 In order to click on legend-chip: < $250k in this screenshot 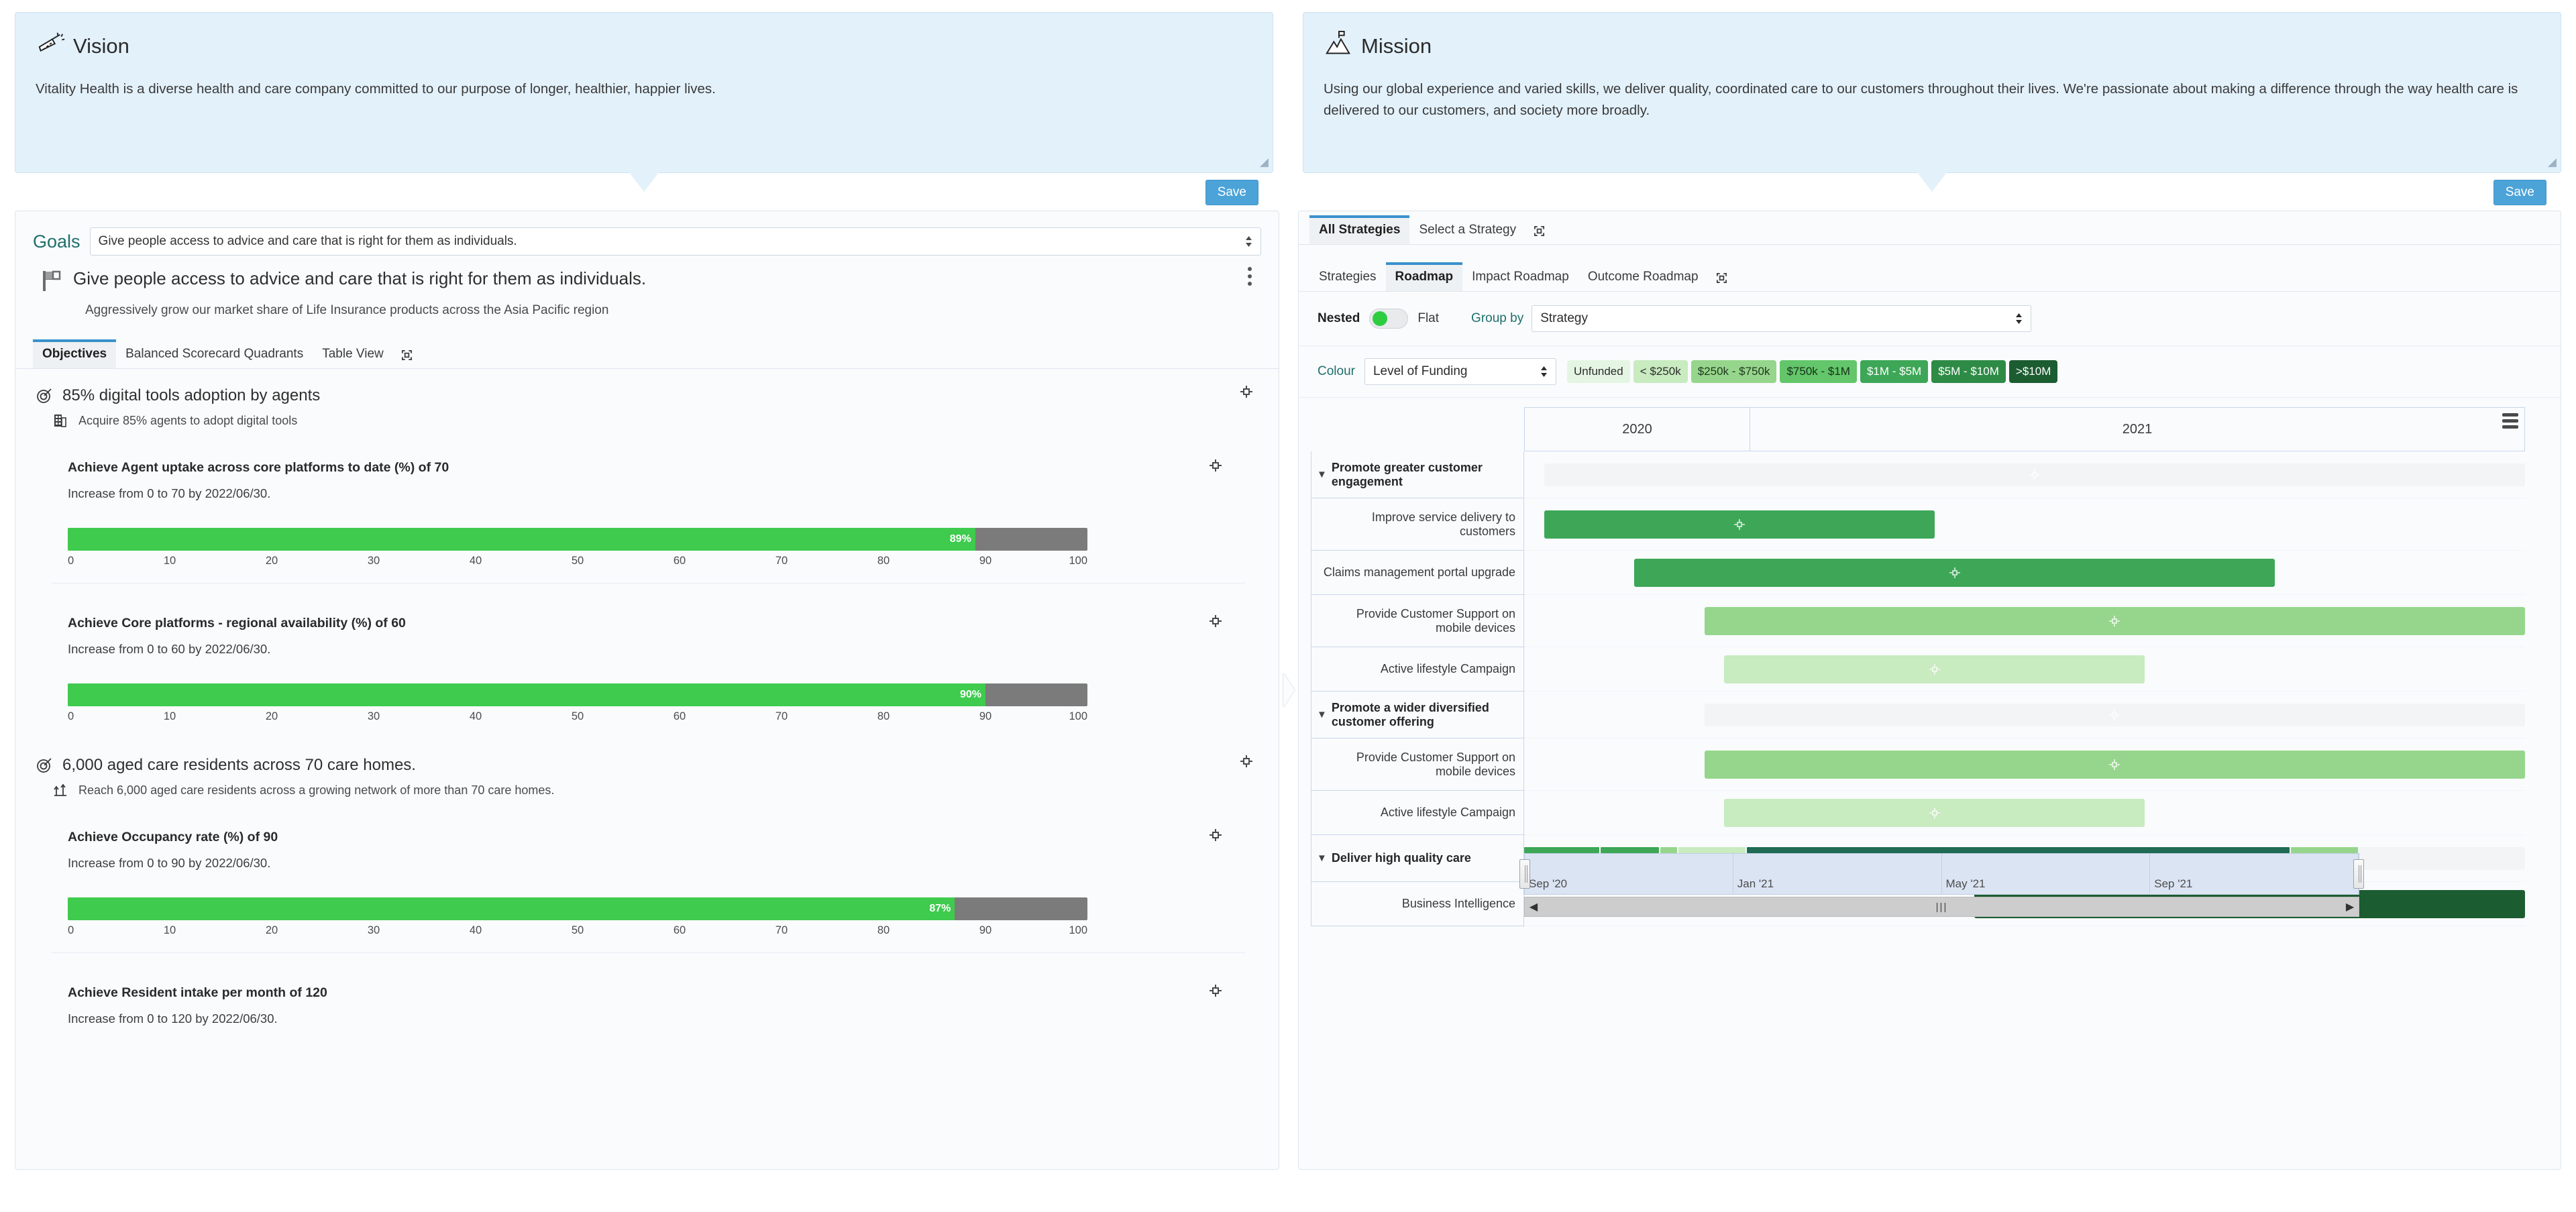, I will do `click(1660, 371)`.